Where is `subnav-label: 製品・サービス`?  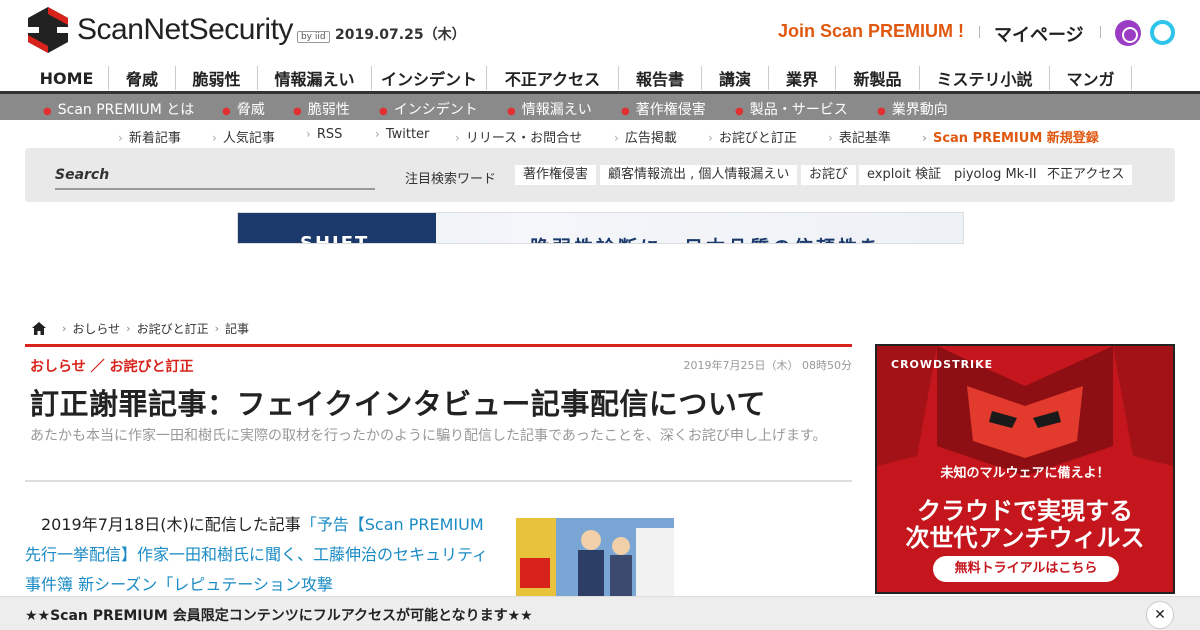 subnav-label: 製品・サービス is located at coordinates (798, 110).